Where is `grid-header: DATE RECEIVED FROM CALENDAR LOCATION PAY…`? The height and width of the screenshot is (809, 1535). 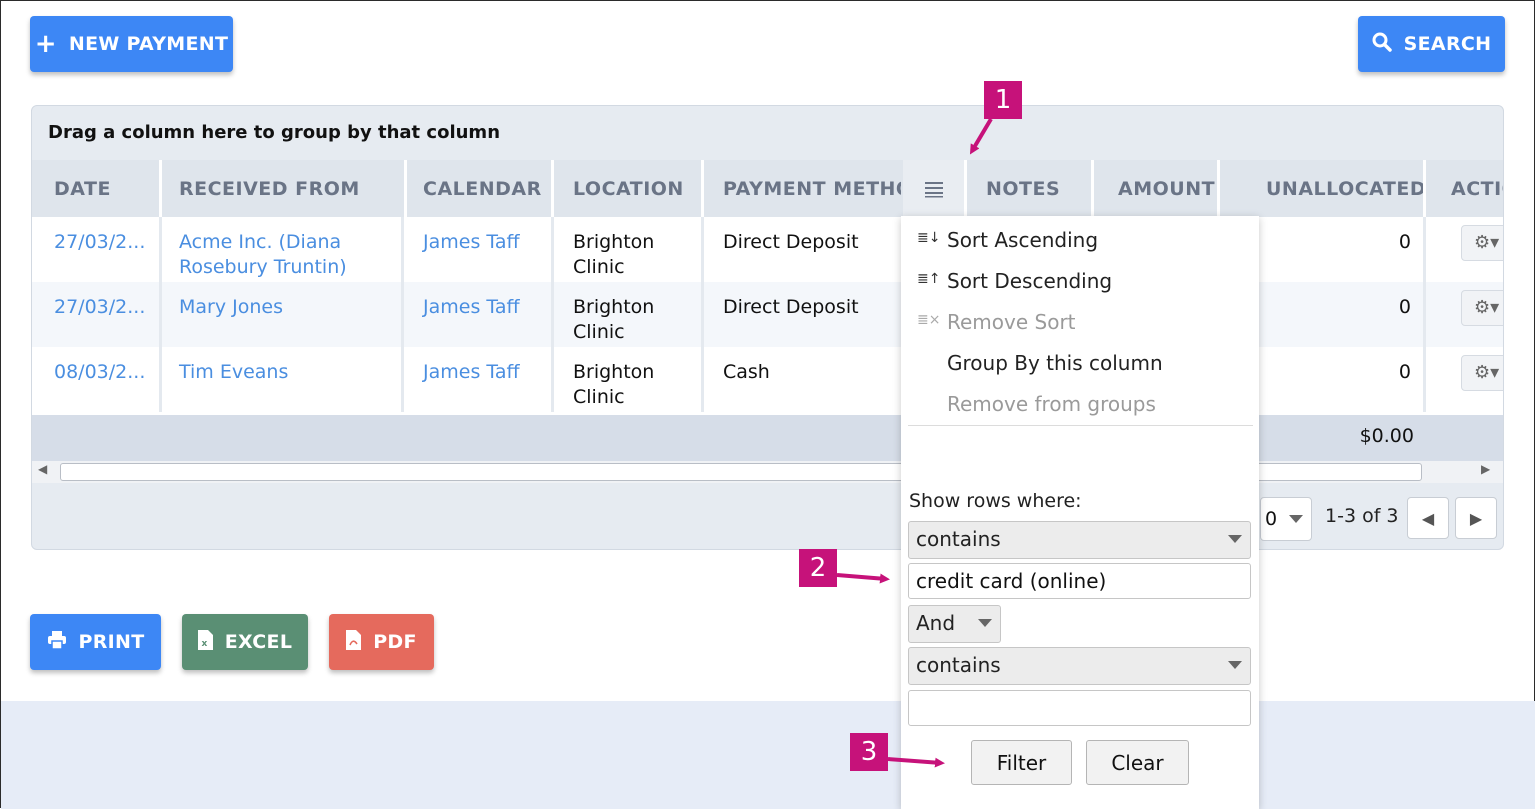 grid-header: DATE RECEIVED FROM CALENDAR LOCATION PAY… is located at coordinates (767, 188).